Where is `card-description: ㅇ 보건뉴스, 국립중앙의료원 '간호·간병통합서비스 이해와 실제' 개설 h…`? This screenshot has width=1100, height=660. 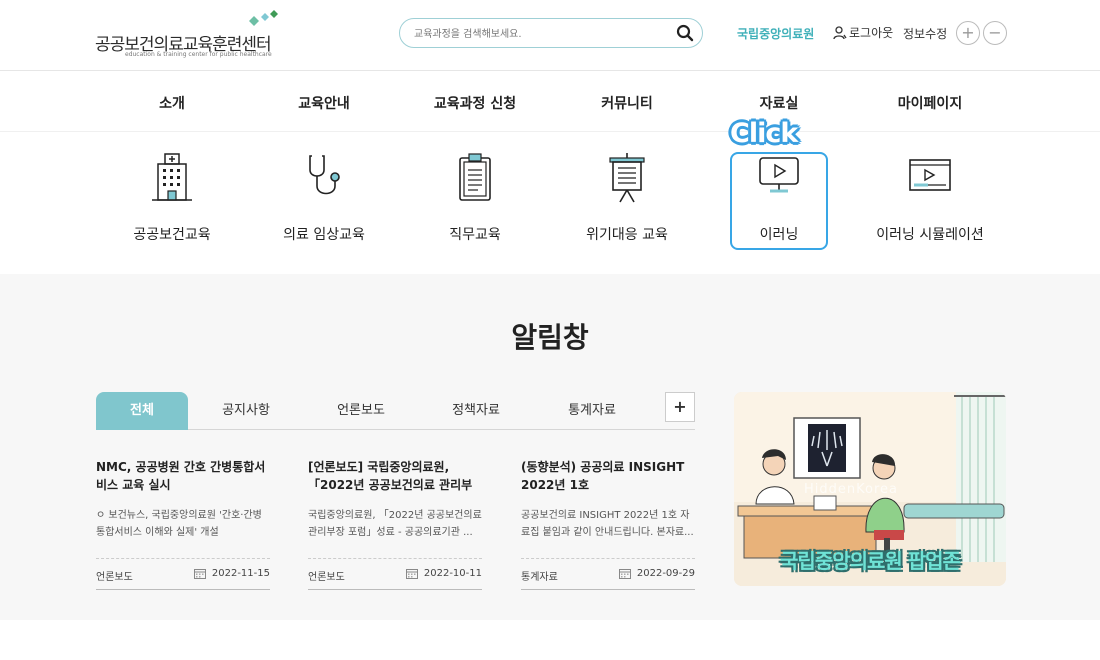 card-description: ㅇ 보건뉴스, 국립중앙의료원 '간호·간병통합서비스 이해와 실제' 개설 h… is located at coordinates (179, 524).